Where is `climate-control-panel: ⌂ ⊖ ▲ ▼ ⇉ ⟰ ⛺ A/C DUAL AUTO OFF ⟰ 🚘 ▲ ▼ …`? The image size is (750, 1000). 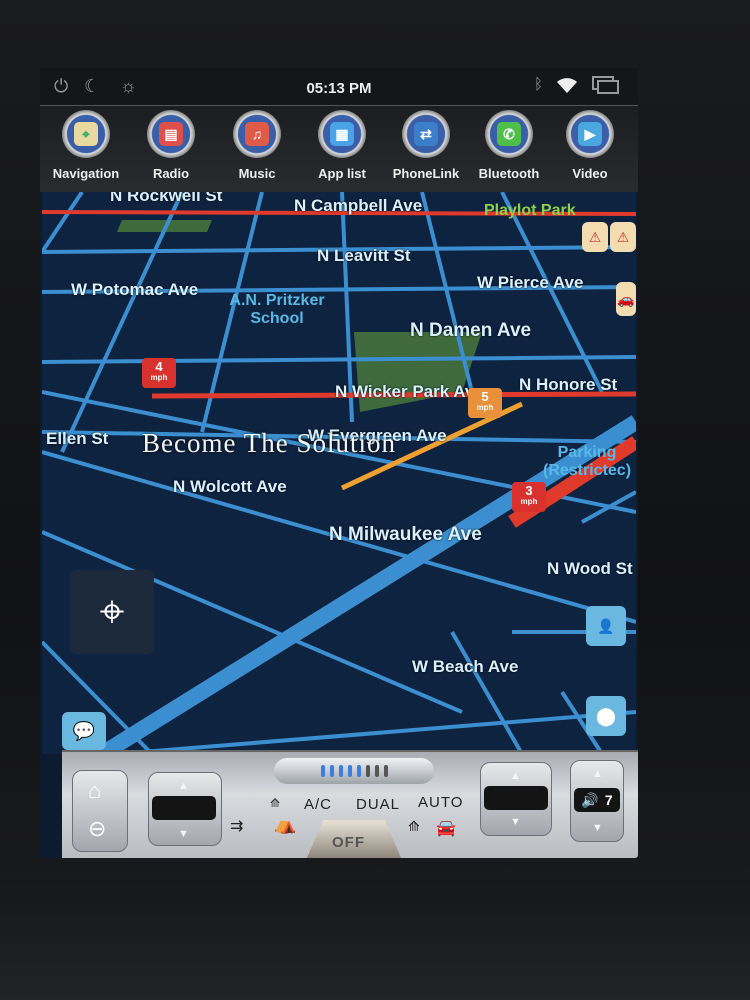 climate-control-panel: ⌂ ⊖ ▲ ▼ ⇉ ⟰ ⛺ A/C DUAL AUTO OFF ⟰ 🚘 ▲ ▼ … is located at coordinates (350, 804).